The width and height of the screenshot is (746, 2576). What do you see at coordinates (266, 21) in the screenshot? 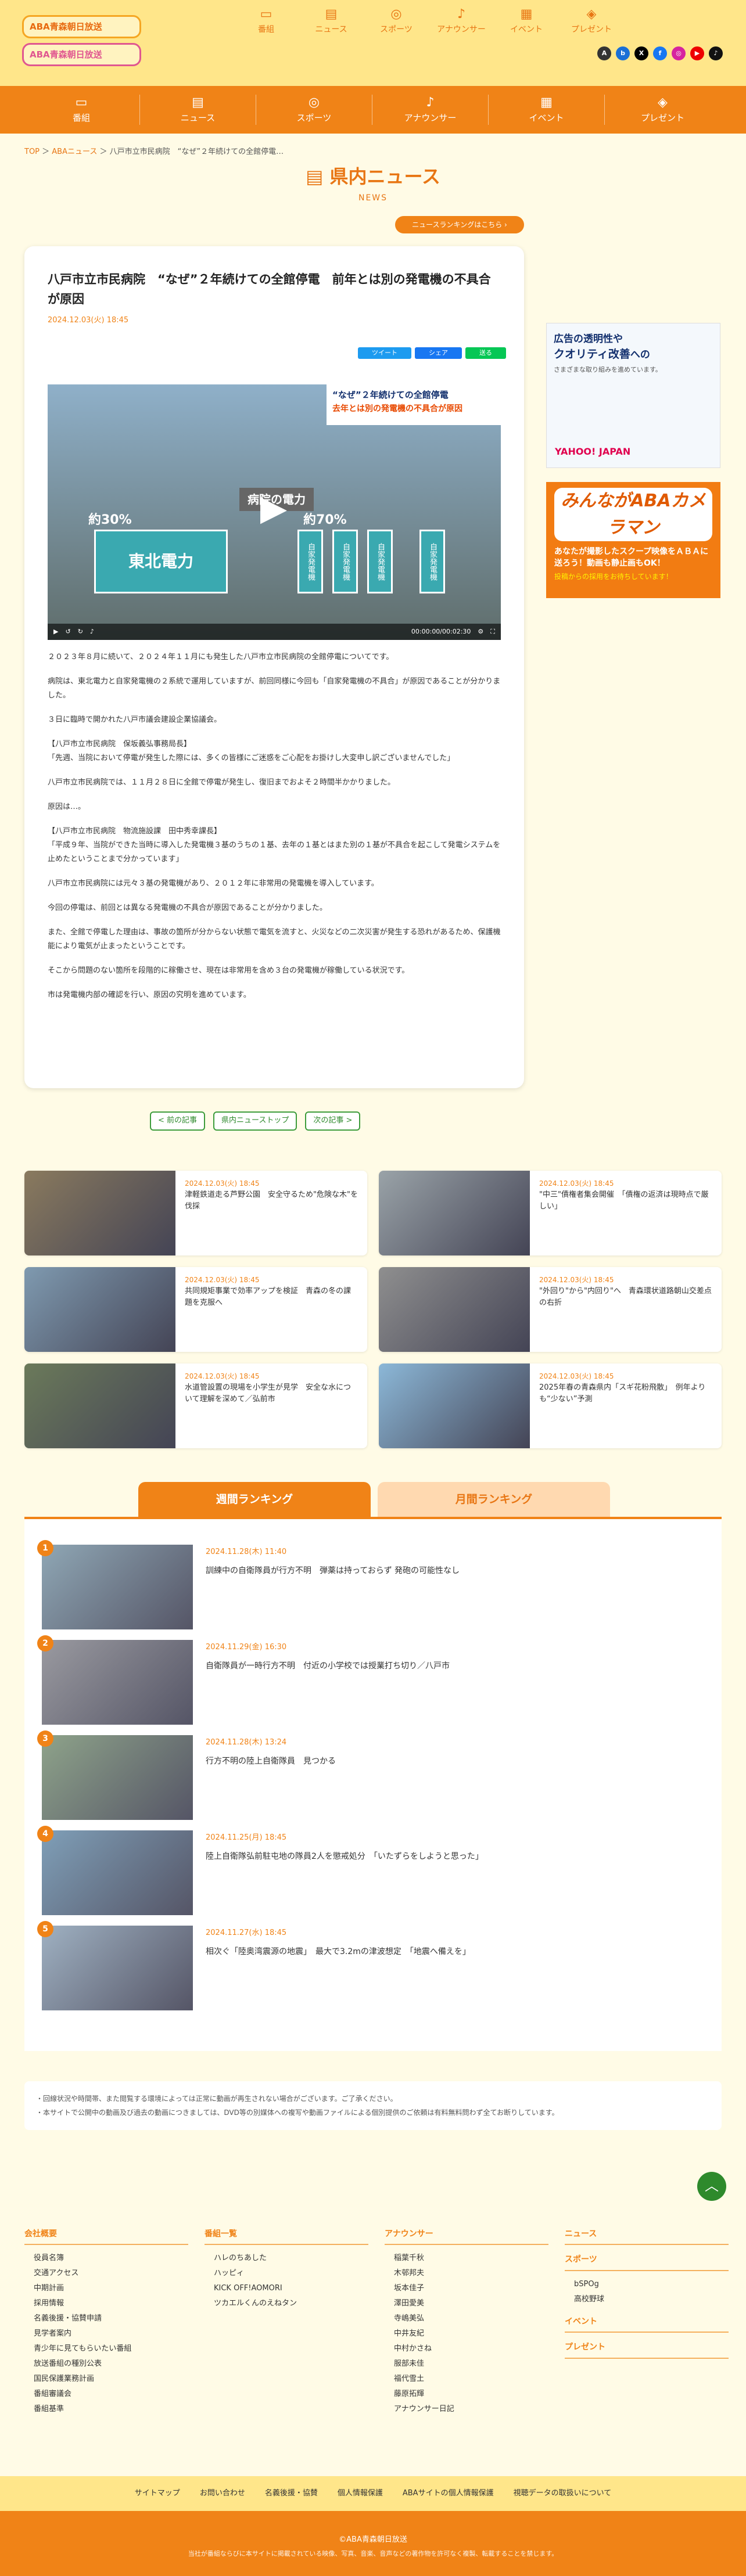
I see `topnav-programs: ▭ 番組` at bounding box center [266, 21].